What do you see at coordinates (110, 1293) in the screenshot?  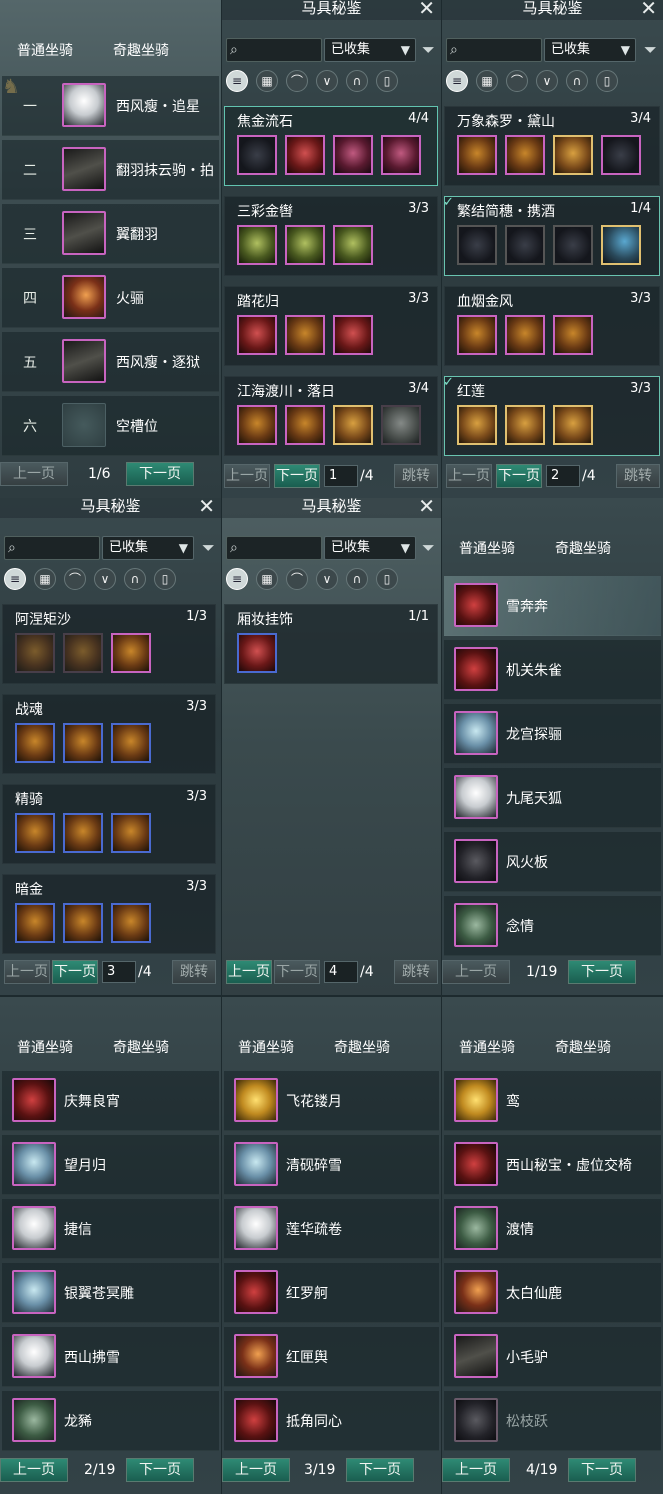 I see `mount-list-item: 银翼苍冥雕` at bounding box center [110, 1293].